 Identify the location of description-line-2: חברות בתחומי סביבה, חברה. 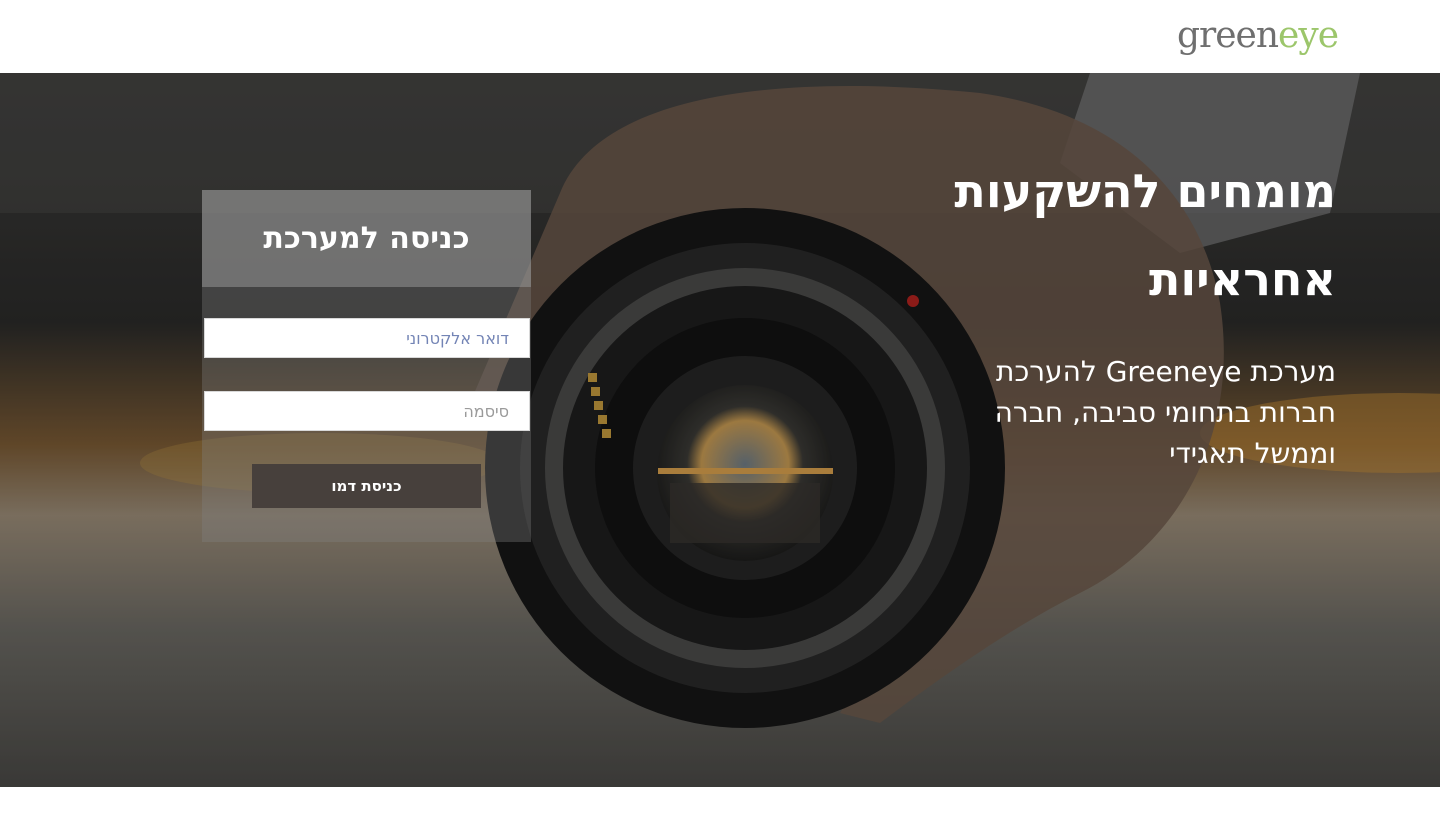
(1165, 412).